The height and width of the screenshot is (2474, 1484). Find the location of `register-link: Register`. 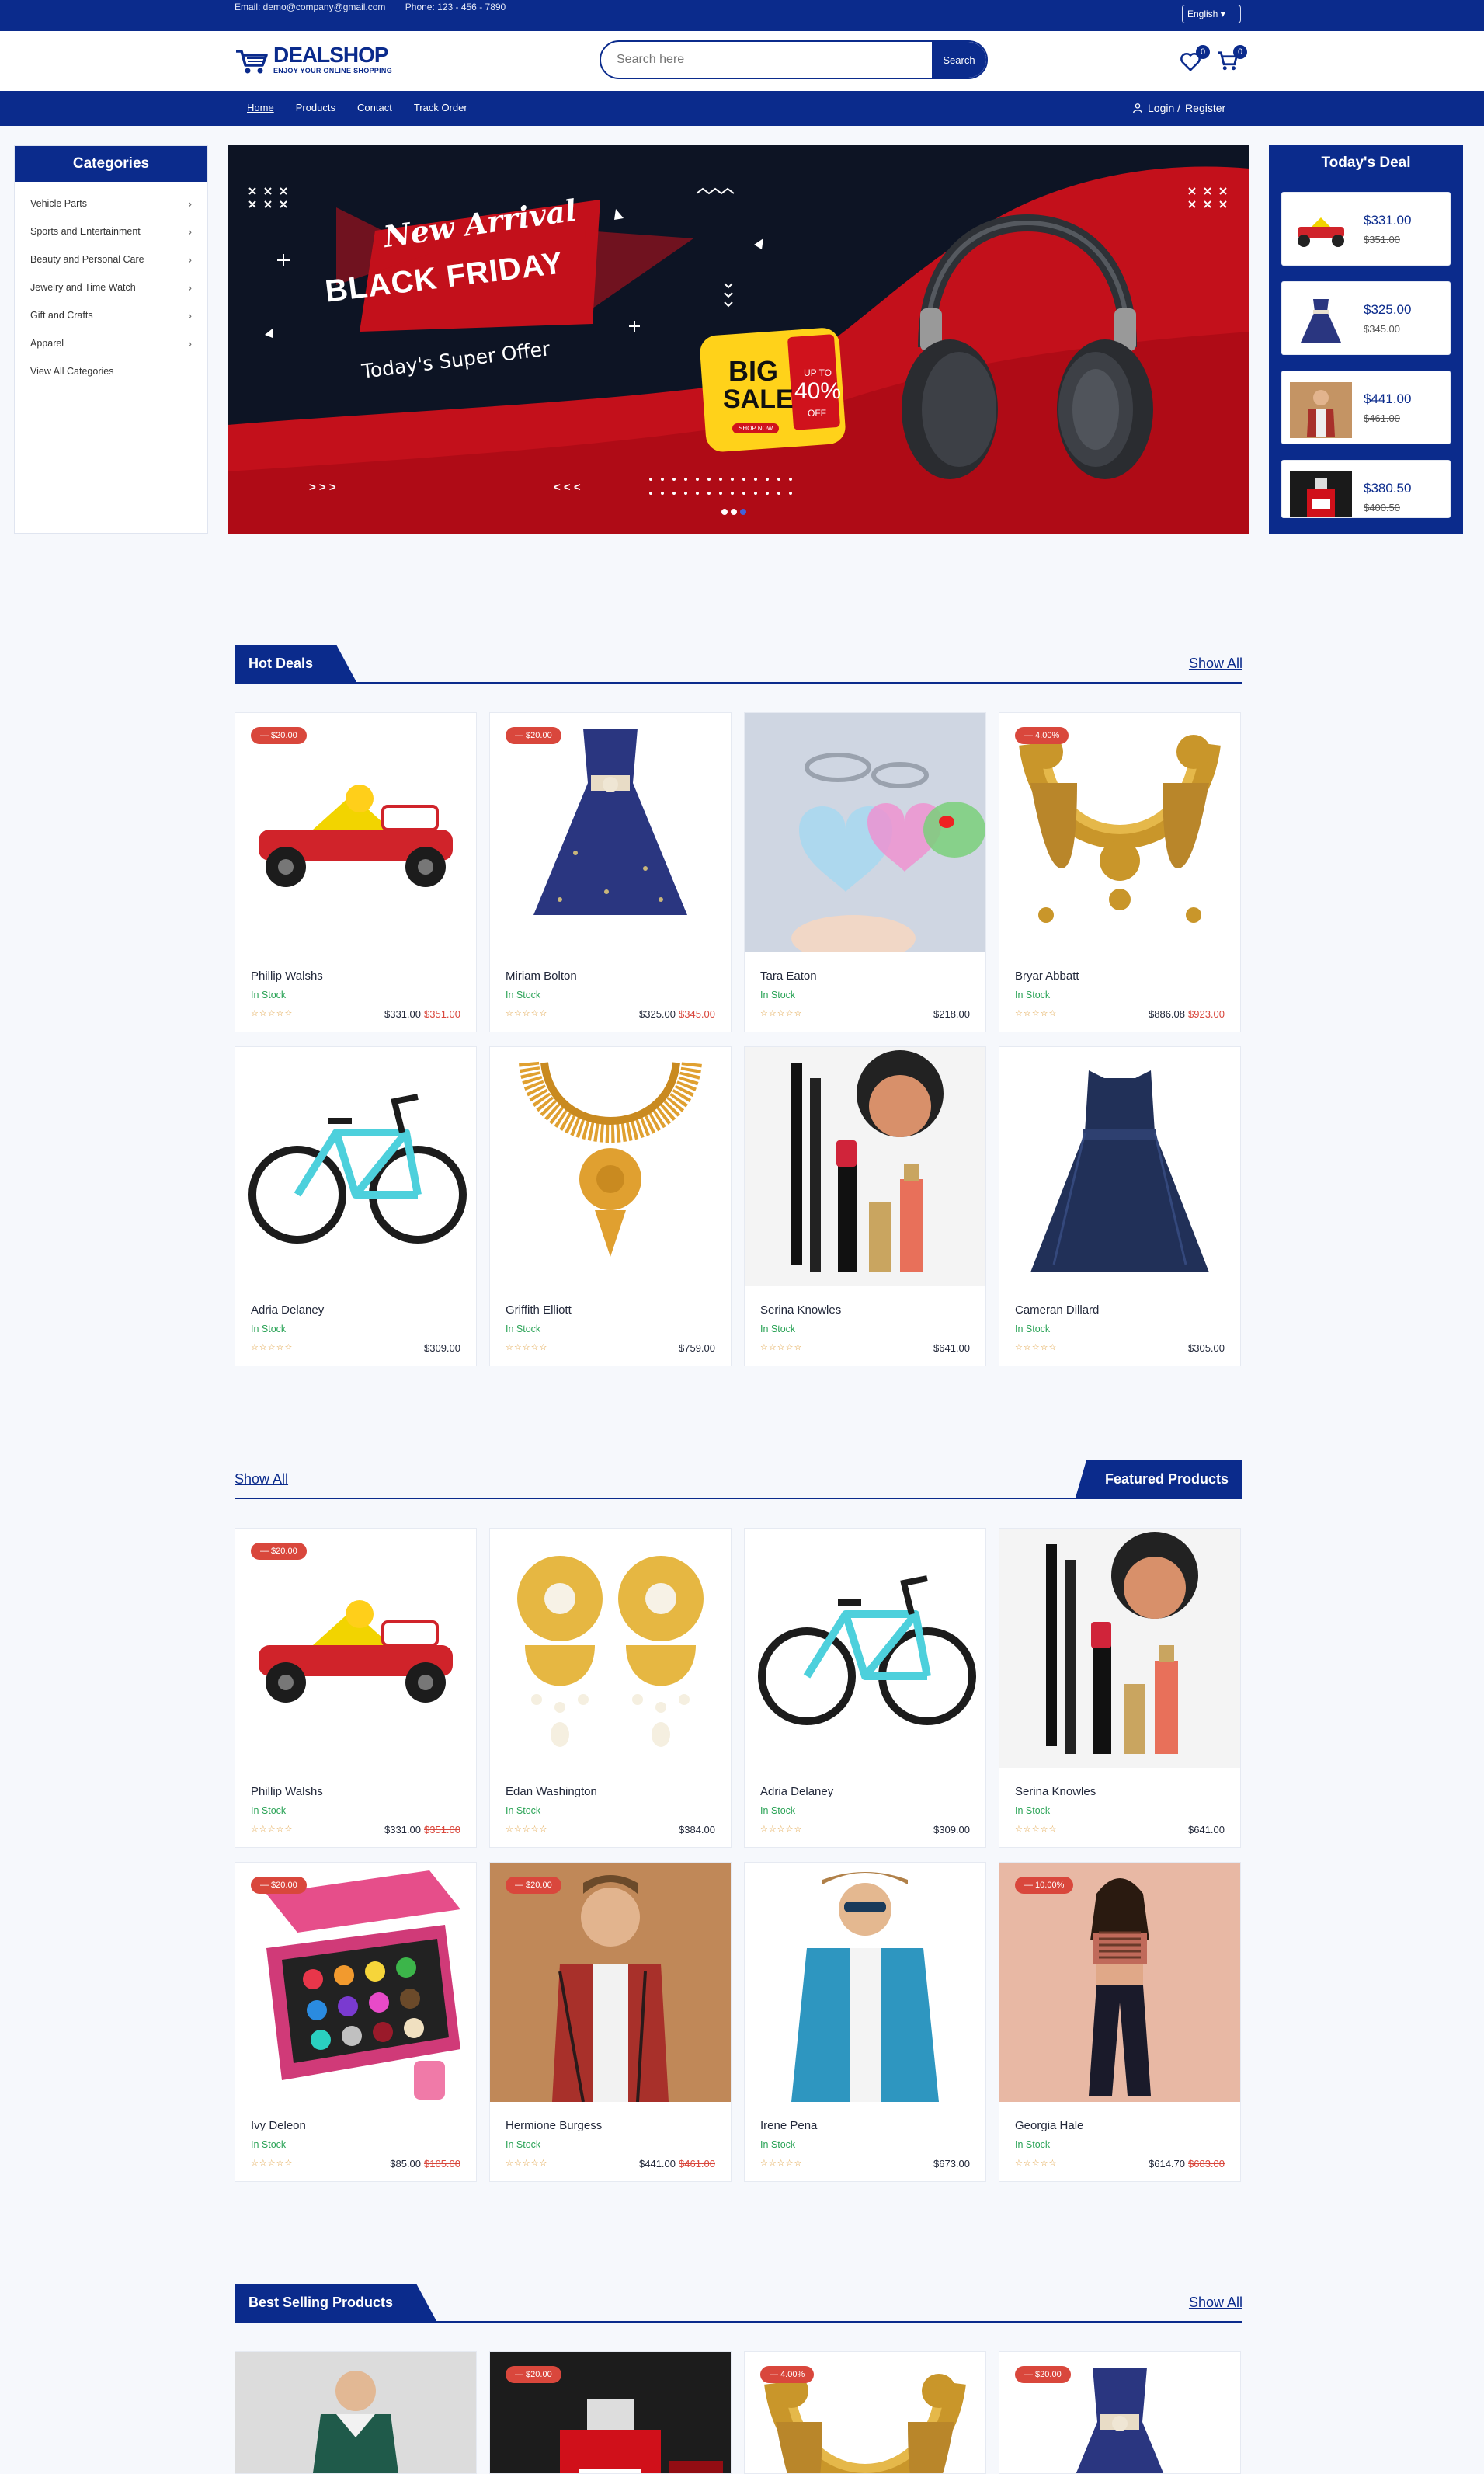

register-link: Register is located at coordinates (1205, 108).